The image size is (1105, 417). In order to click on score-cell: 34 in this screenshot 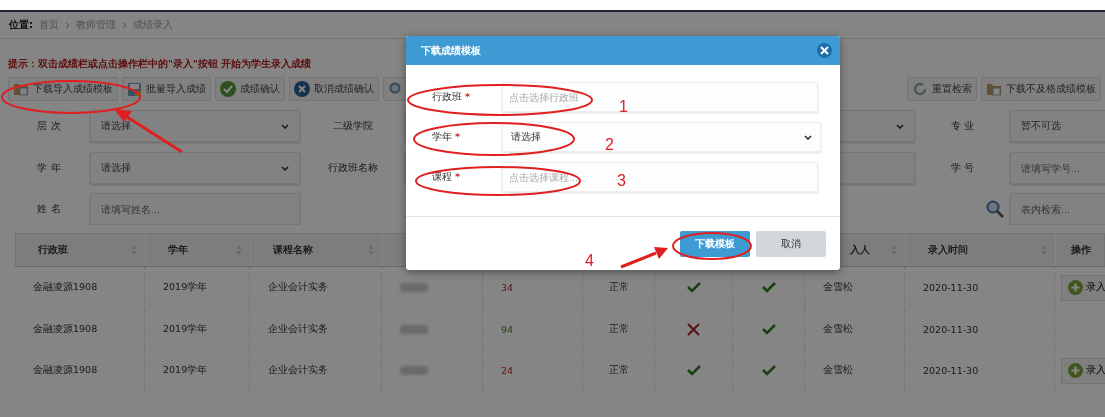, I will do `click(507, 288)`.